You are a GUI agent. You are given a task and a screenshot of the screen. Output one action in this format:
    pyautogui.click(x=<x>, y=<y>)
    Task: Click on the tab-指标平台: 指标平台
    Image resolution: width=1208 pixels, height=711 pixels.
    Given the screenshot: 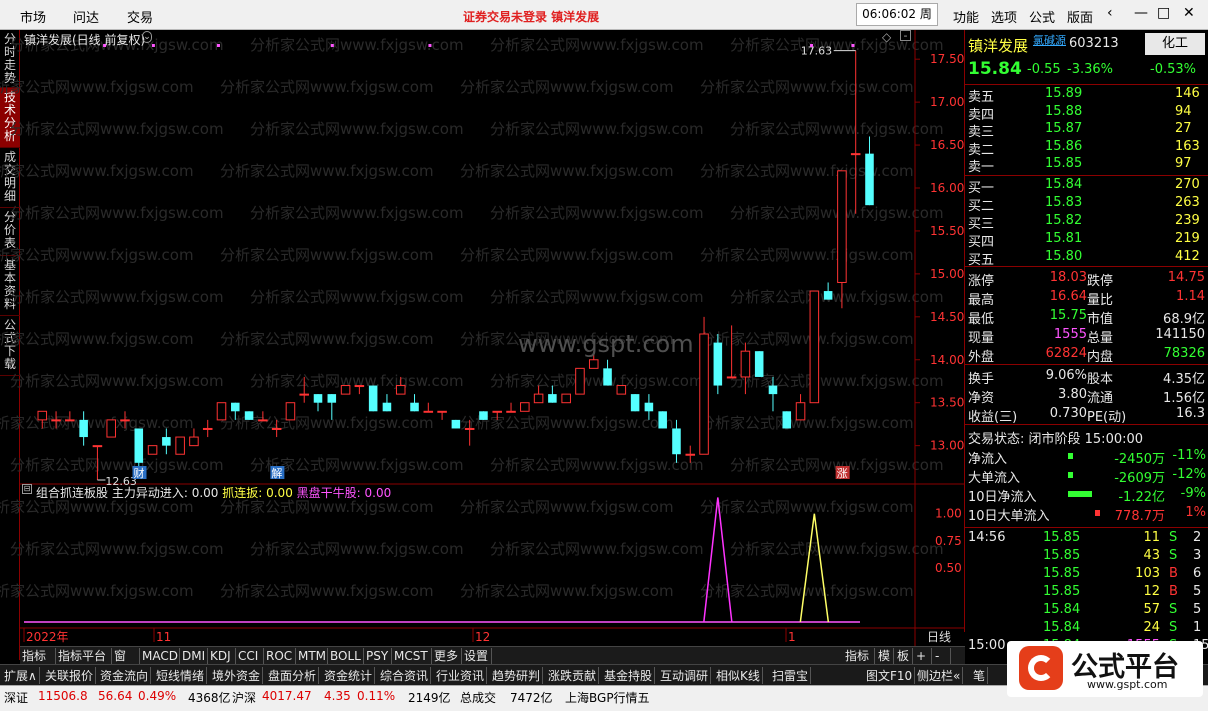 What is the action you would take?
    pyautogui.click(x=84, y=656)
    